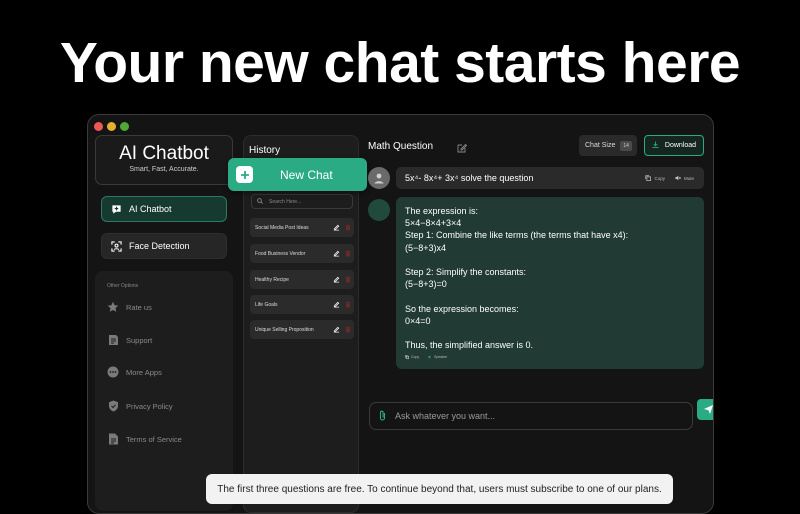 This screenshot has height=514, width=800. What do you see at coordinates (462, 308) in the screenshot?
I see `answer-line: So the expression becomes:` at bounding box center [462, 308].